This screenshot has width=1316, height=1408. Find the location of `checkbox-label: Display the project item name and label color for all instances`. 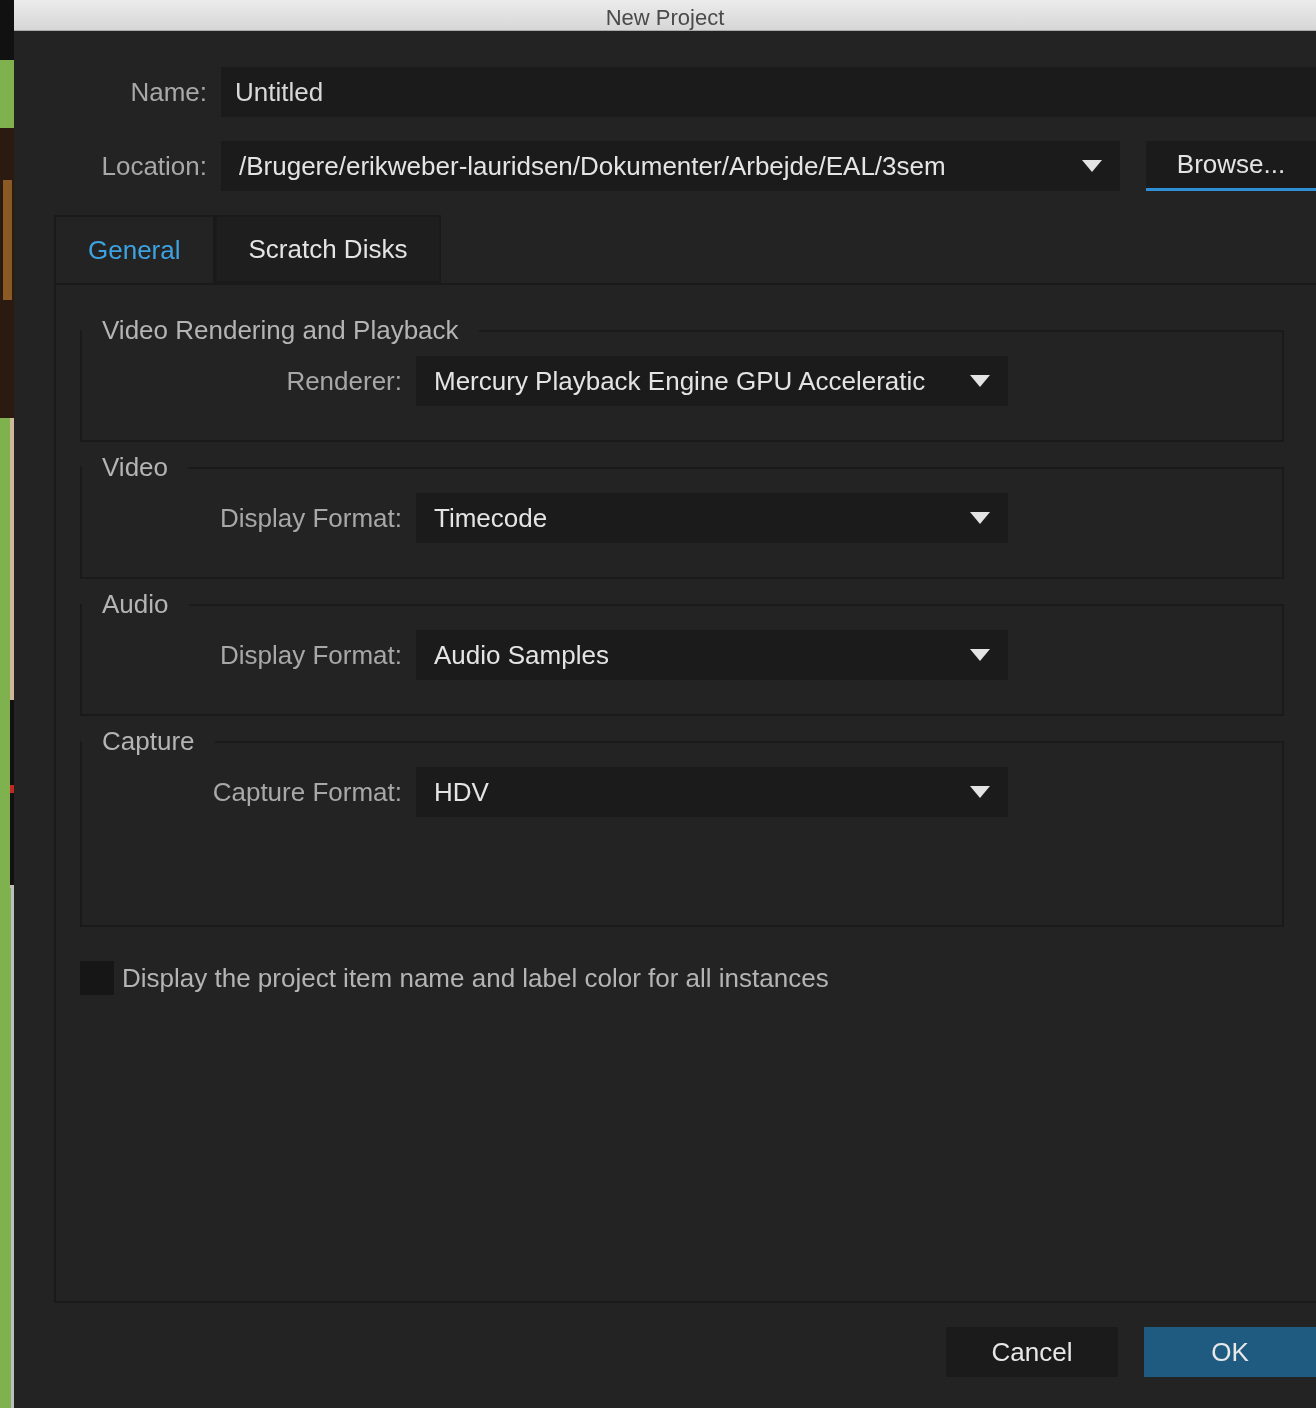

checkbox-label: Display the project item name and label color for all instances is located at coordinates (475, 978).